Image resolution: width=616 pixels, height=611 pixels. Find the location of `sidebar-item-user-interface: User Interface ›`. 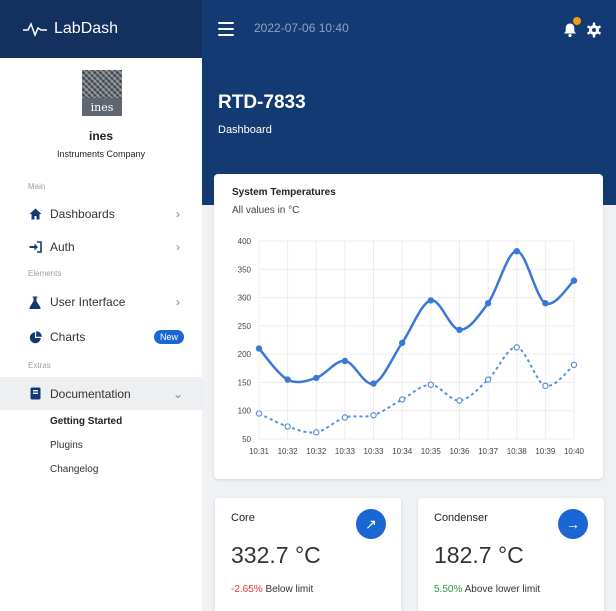

sidebar-item-user-interface: User Interface › is located at coordinates (101, 302).